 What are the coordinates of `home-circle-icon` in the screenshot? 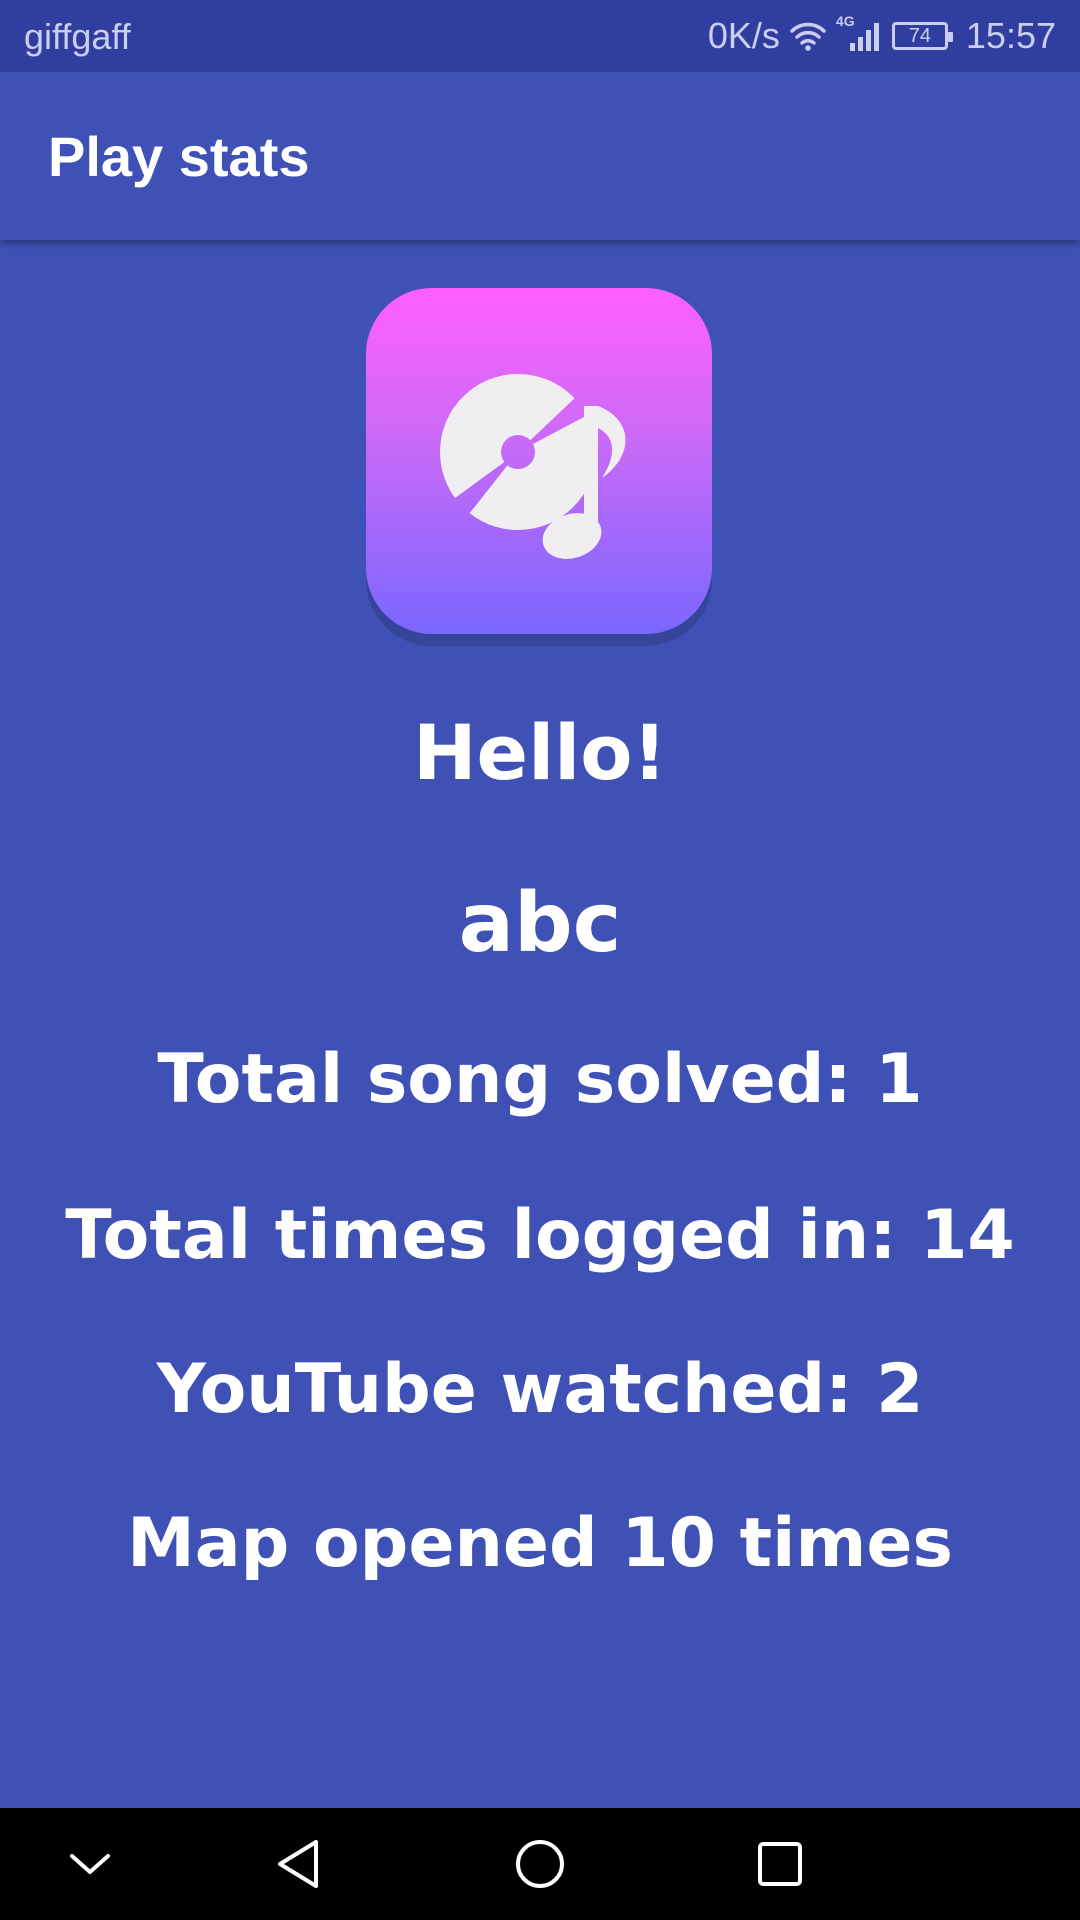 It's located at (540, 1864).